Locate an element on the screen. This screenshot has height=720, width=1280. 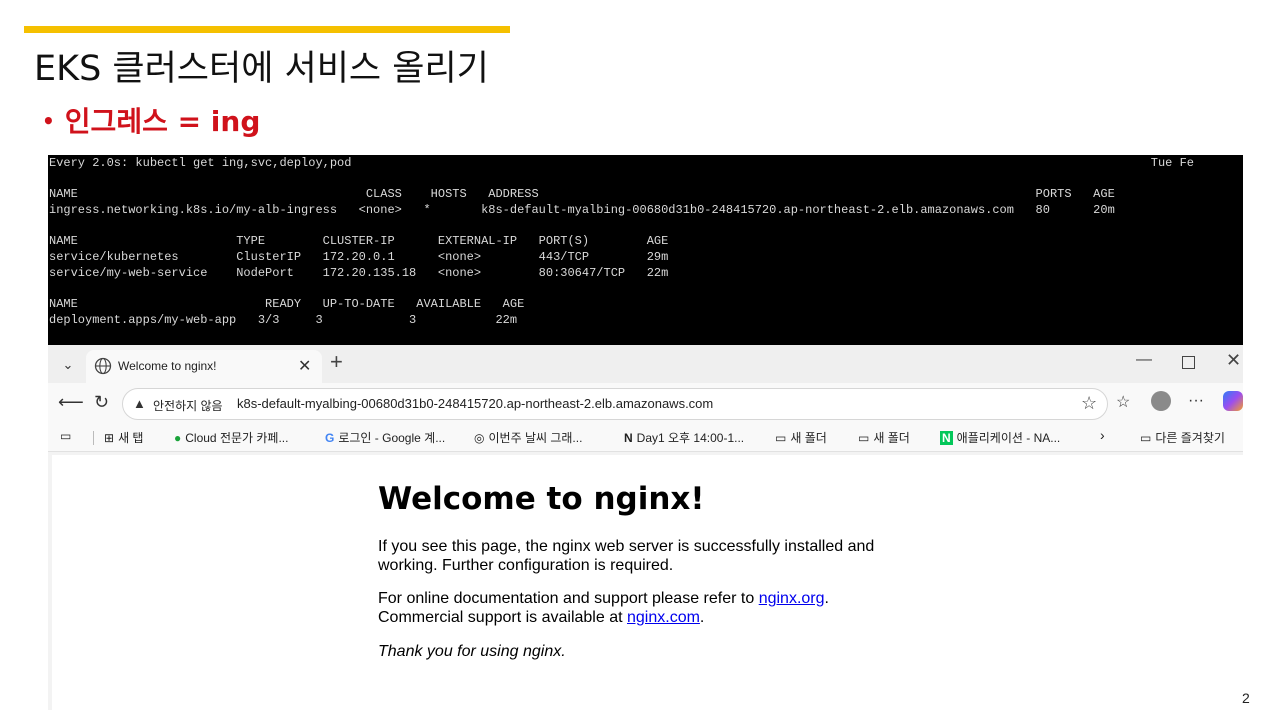
notion-icon: N is located at coordinates (628, 438).